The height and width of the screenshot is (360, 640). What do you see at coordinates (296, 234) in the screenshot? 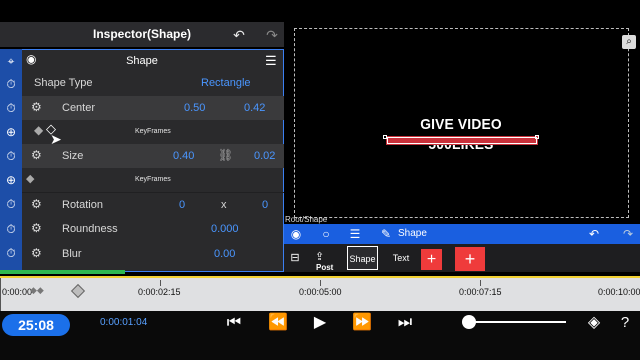
I see `eye-icon: ◉` at bounding box center [296, 234].